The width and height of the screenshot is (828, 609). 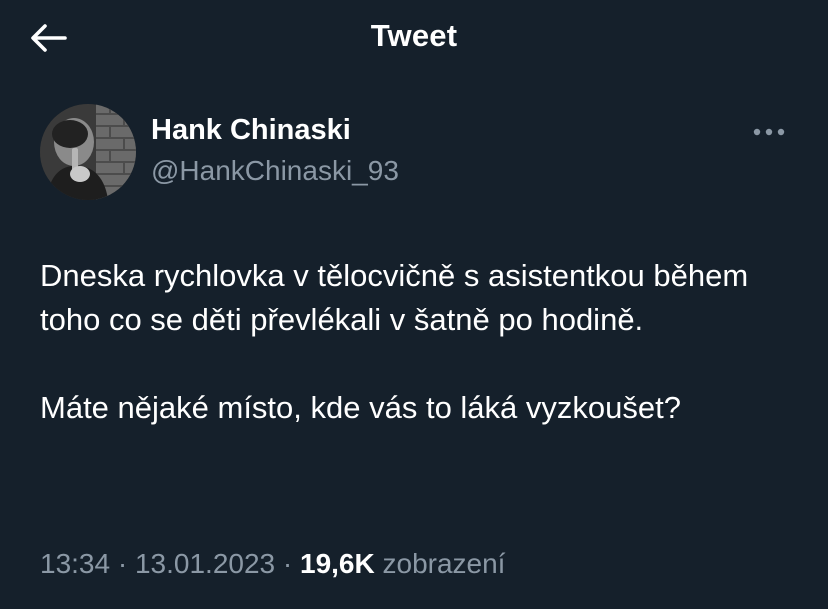 I want to click on more-horizontal-icon, so click(x=769, y=132).